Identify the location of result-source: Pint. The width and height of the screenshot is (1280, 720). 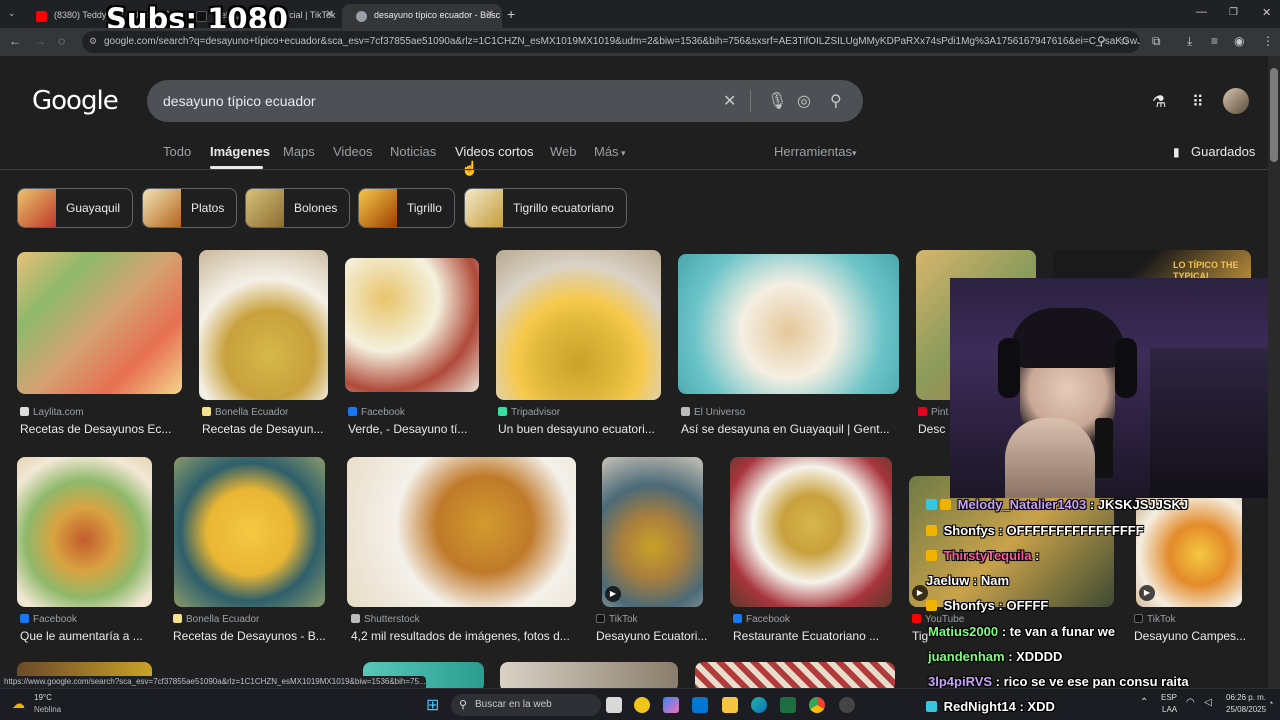
(933, 412).